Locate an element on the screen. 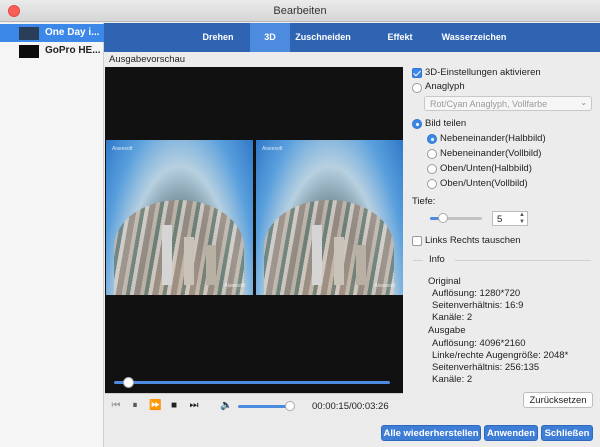 This screenshot has height=447, width=600. window-title: Bearbeiten is located at coordinates (300, 11).